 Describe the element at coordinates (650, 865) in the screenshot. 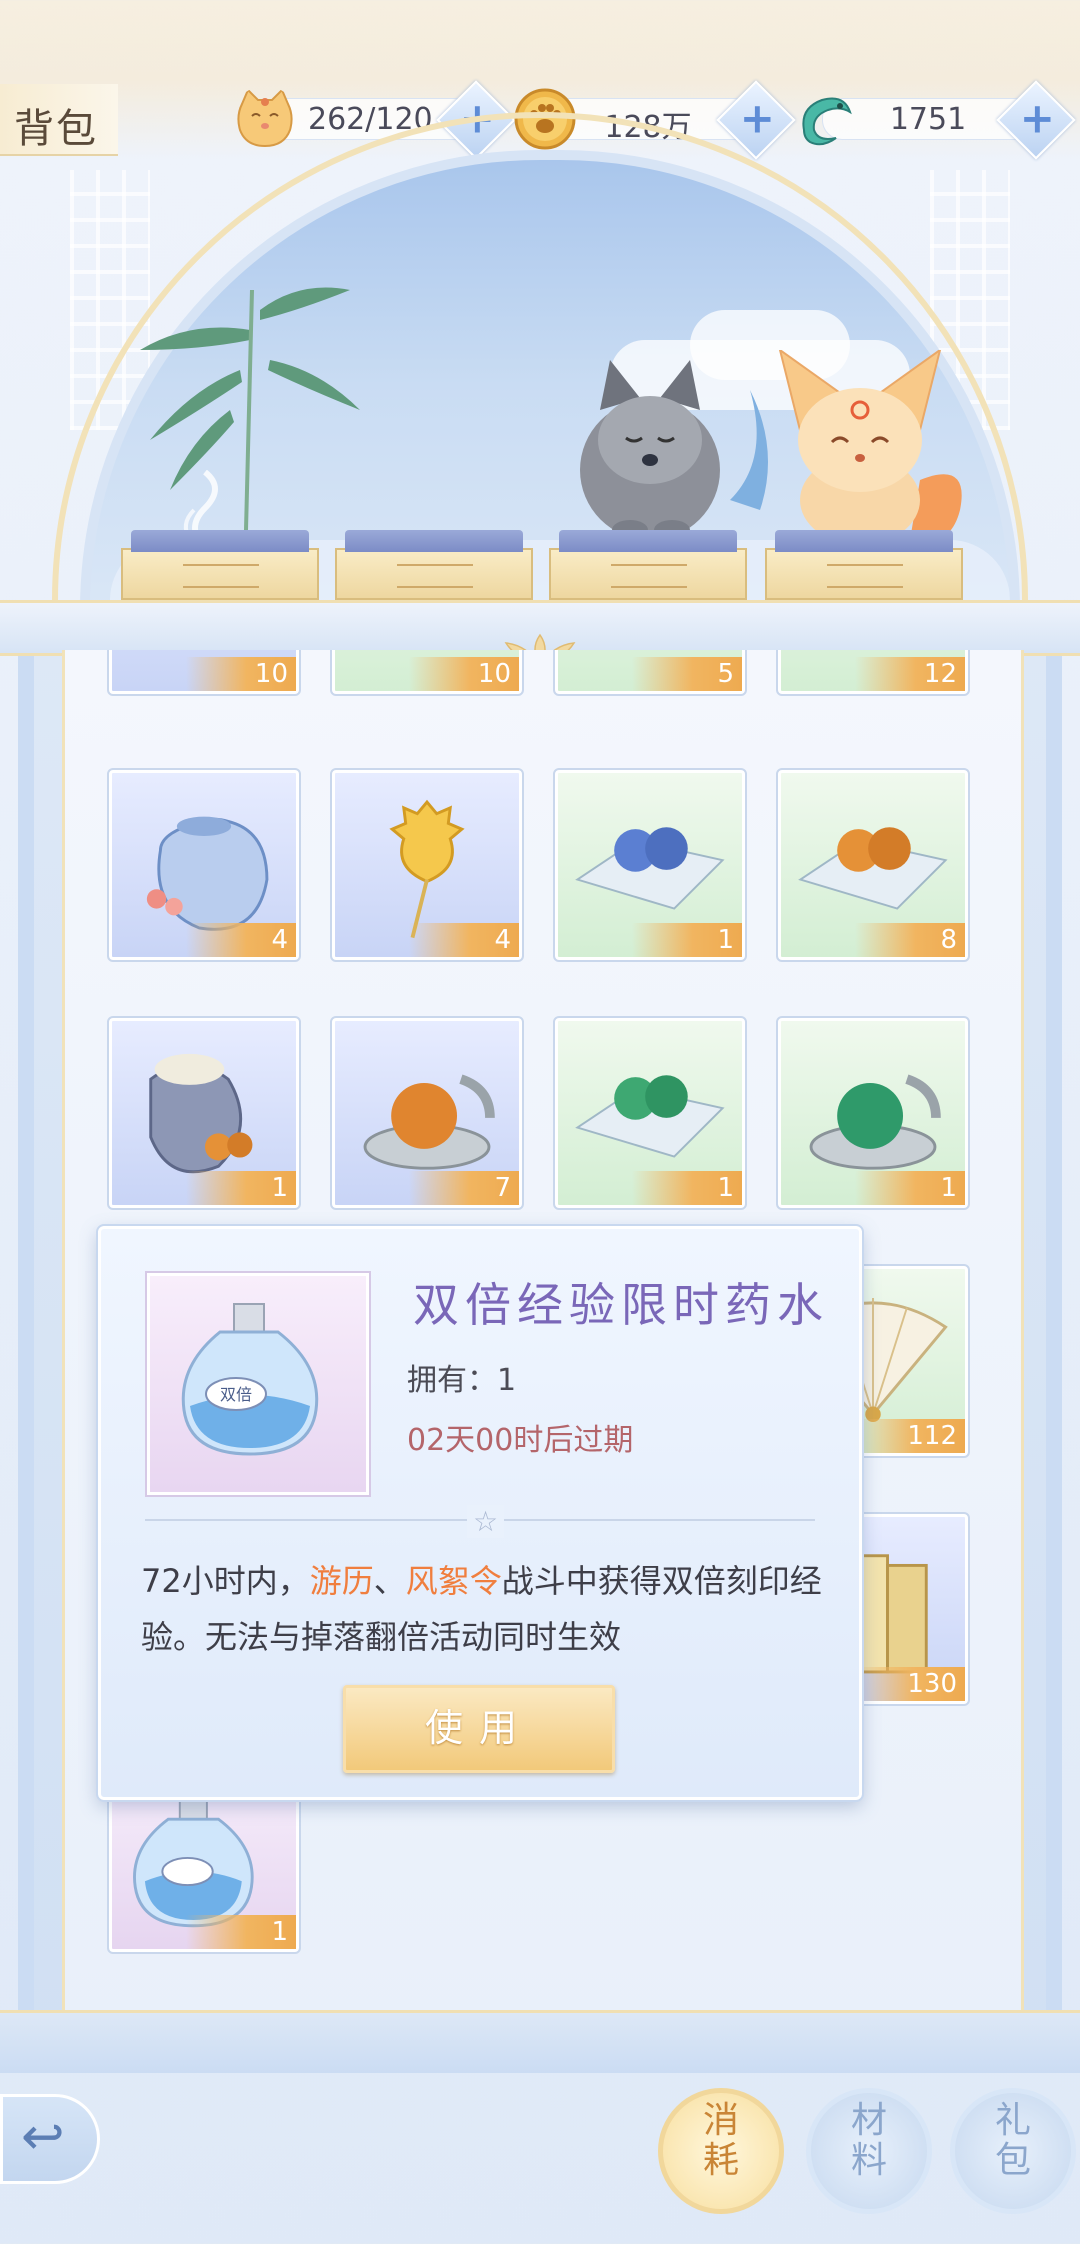

I see `blue-pearls-item: 1` at that location.